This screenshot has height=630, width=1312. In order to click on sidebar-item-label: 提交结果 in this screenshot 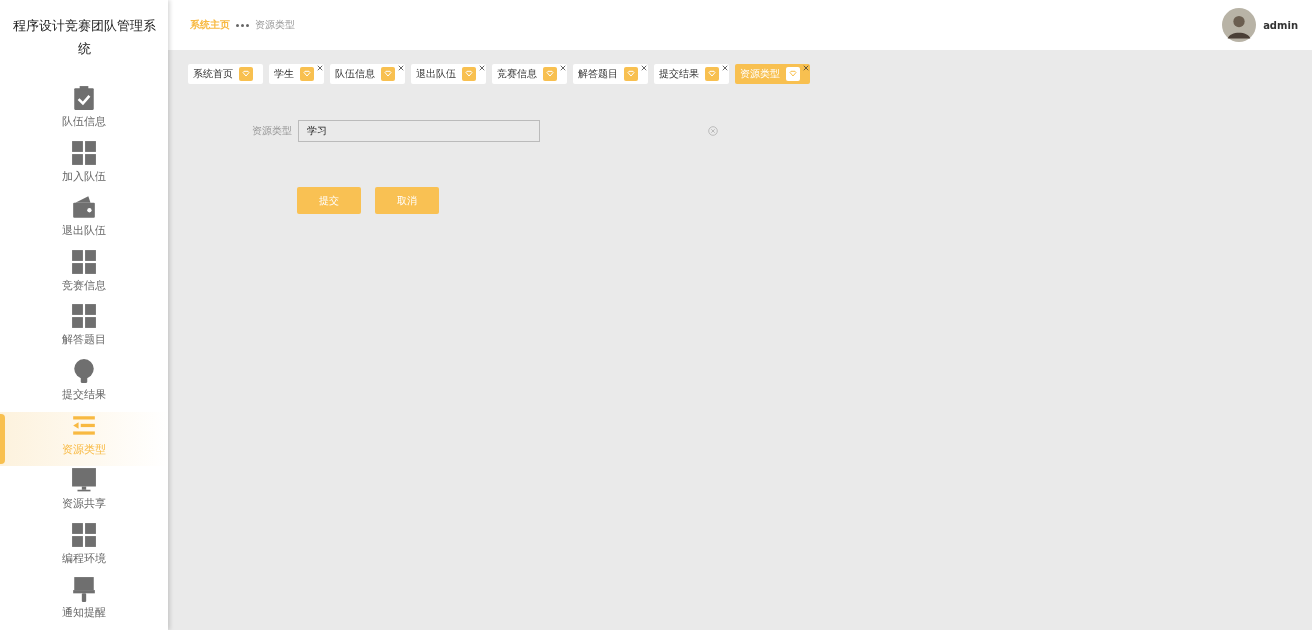, I will do `click(84, 395)`.